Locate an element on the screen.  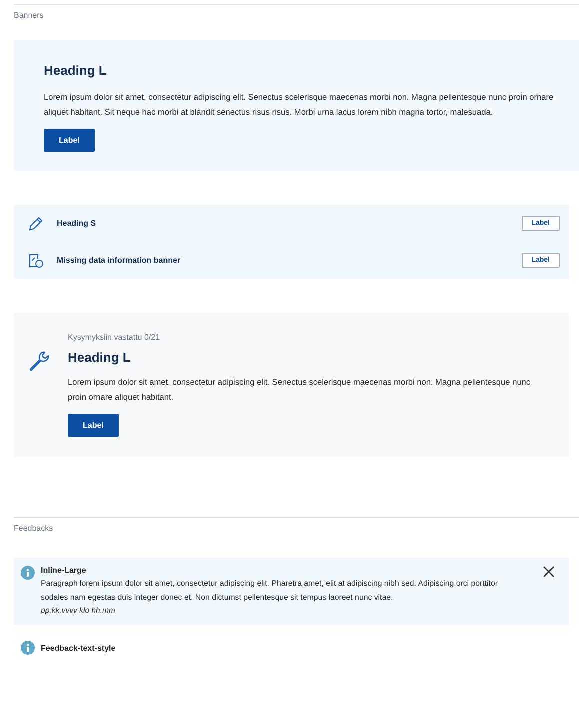
pencil-icon is located at coordinates (36, 224).